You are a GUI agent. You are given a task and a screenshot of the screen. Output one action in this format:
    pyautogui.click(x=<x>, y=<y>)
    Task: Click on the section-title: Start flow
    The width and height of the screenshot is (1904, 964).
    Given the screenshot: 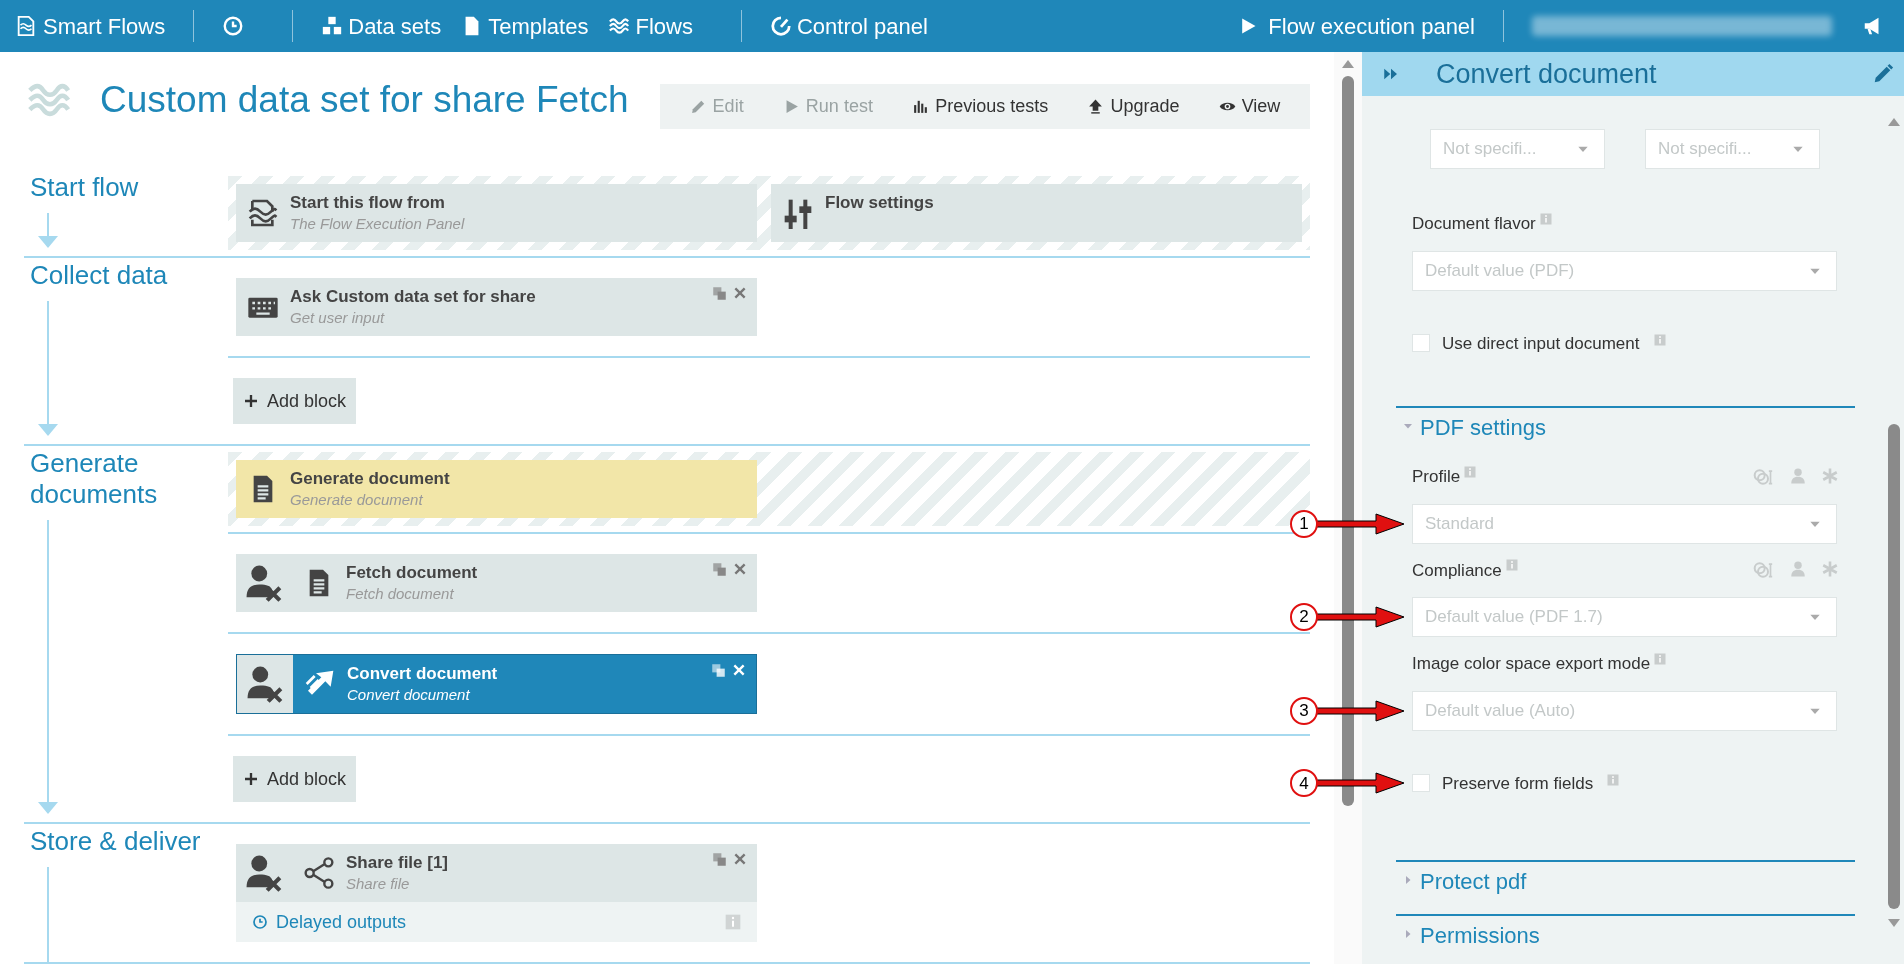 What is the action you would take?
    pyautogui.click(x=85, y=187)
    